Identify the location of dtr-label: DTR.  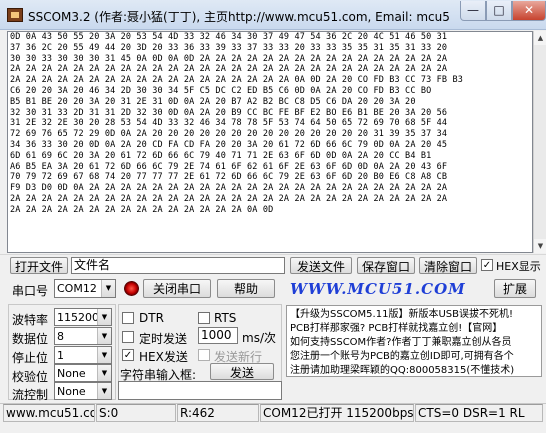
(151, 318).